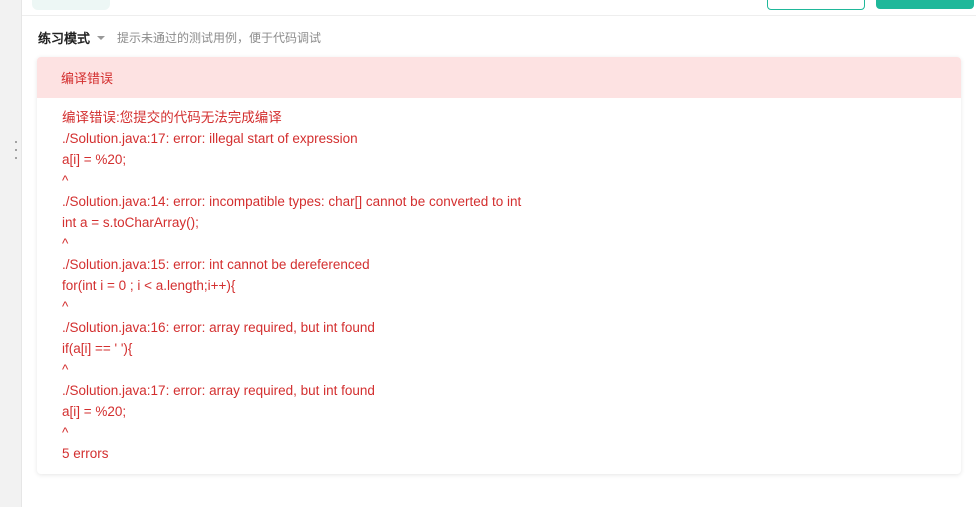  Describe the element at coordinates (816, 5) in the screenshot. I see `secondary-button` at that location.